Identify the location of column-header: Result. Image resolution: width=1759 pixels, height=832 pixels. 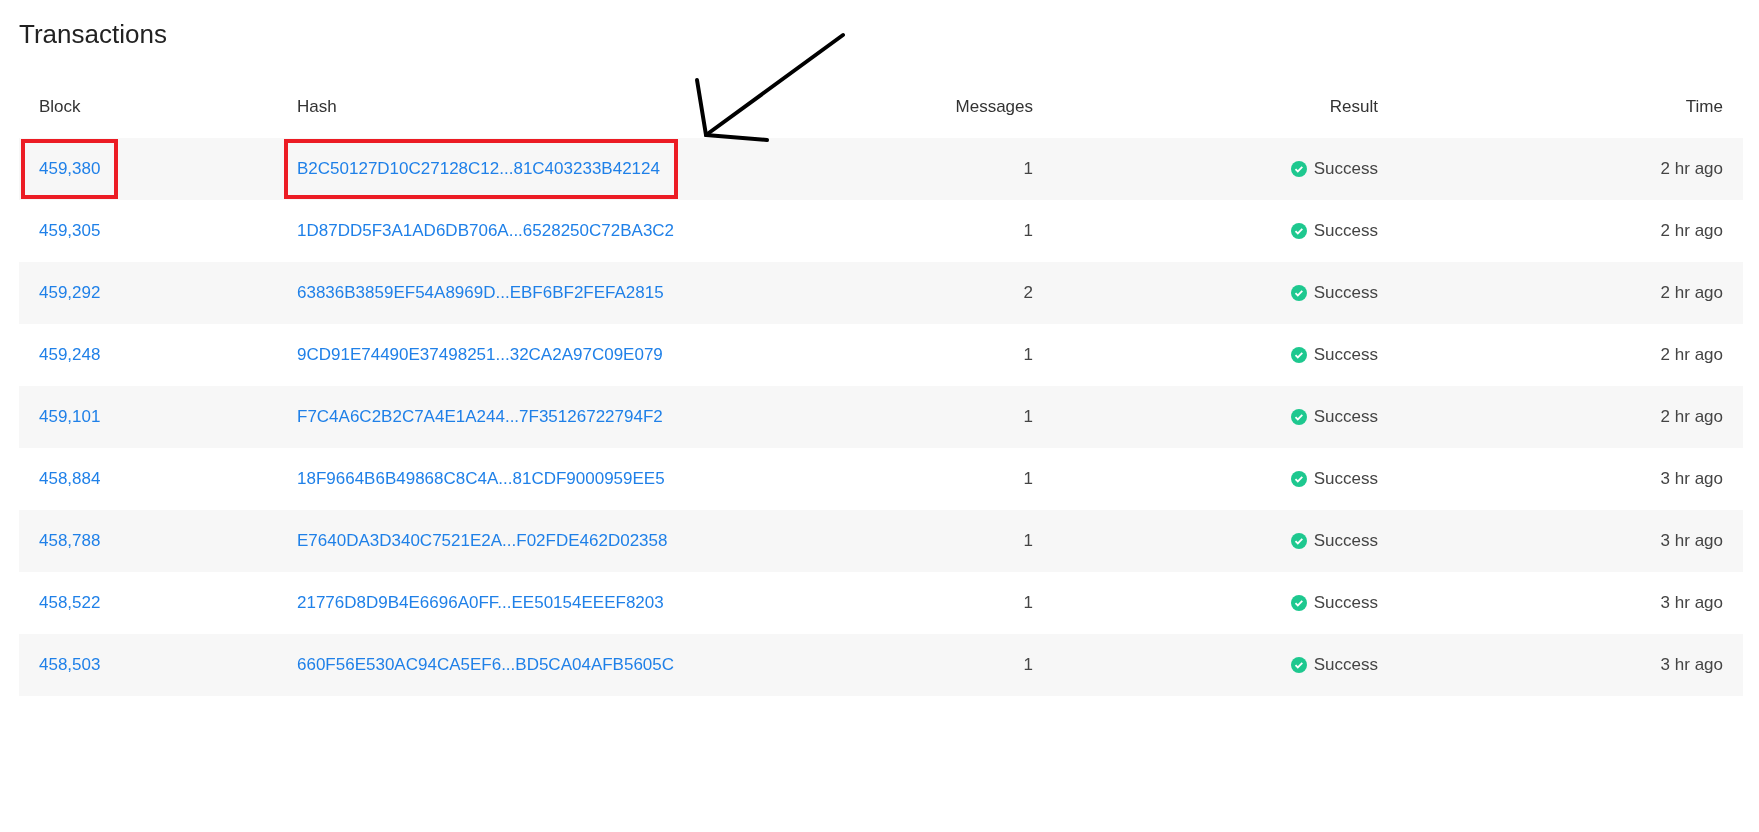
(1353, 107).